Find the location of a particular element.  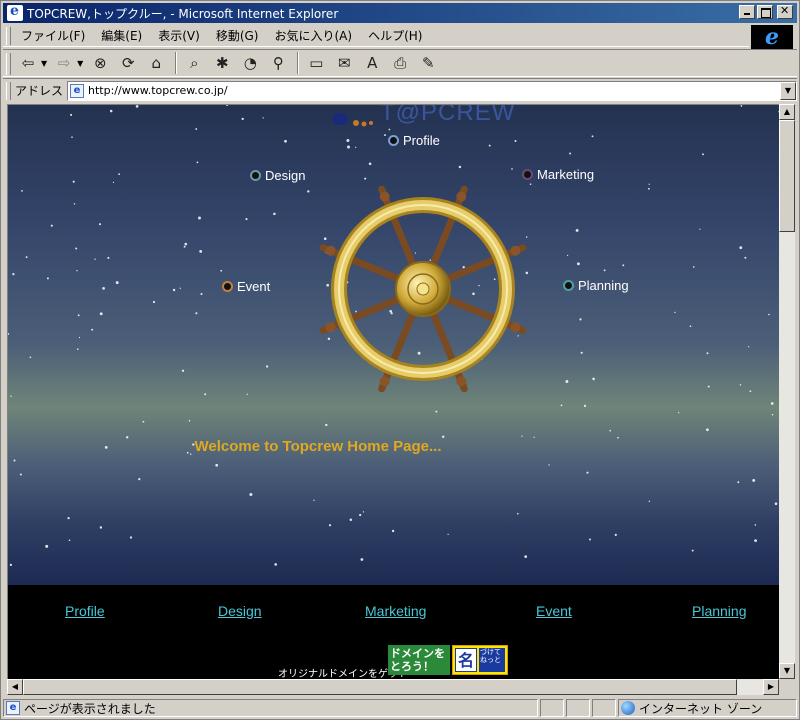

menu-go: 移動(G) is located at coordinates (237, 35).